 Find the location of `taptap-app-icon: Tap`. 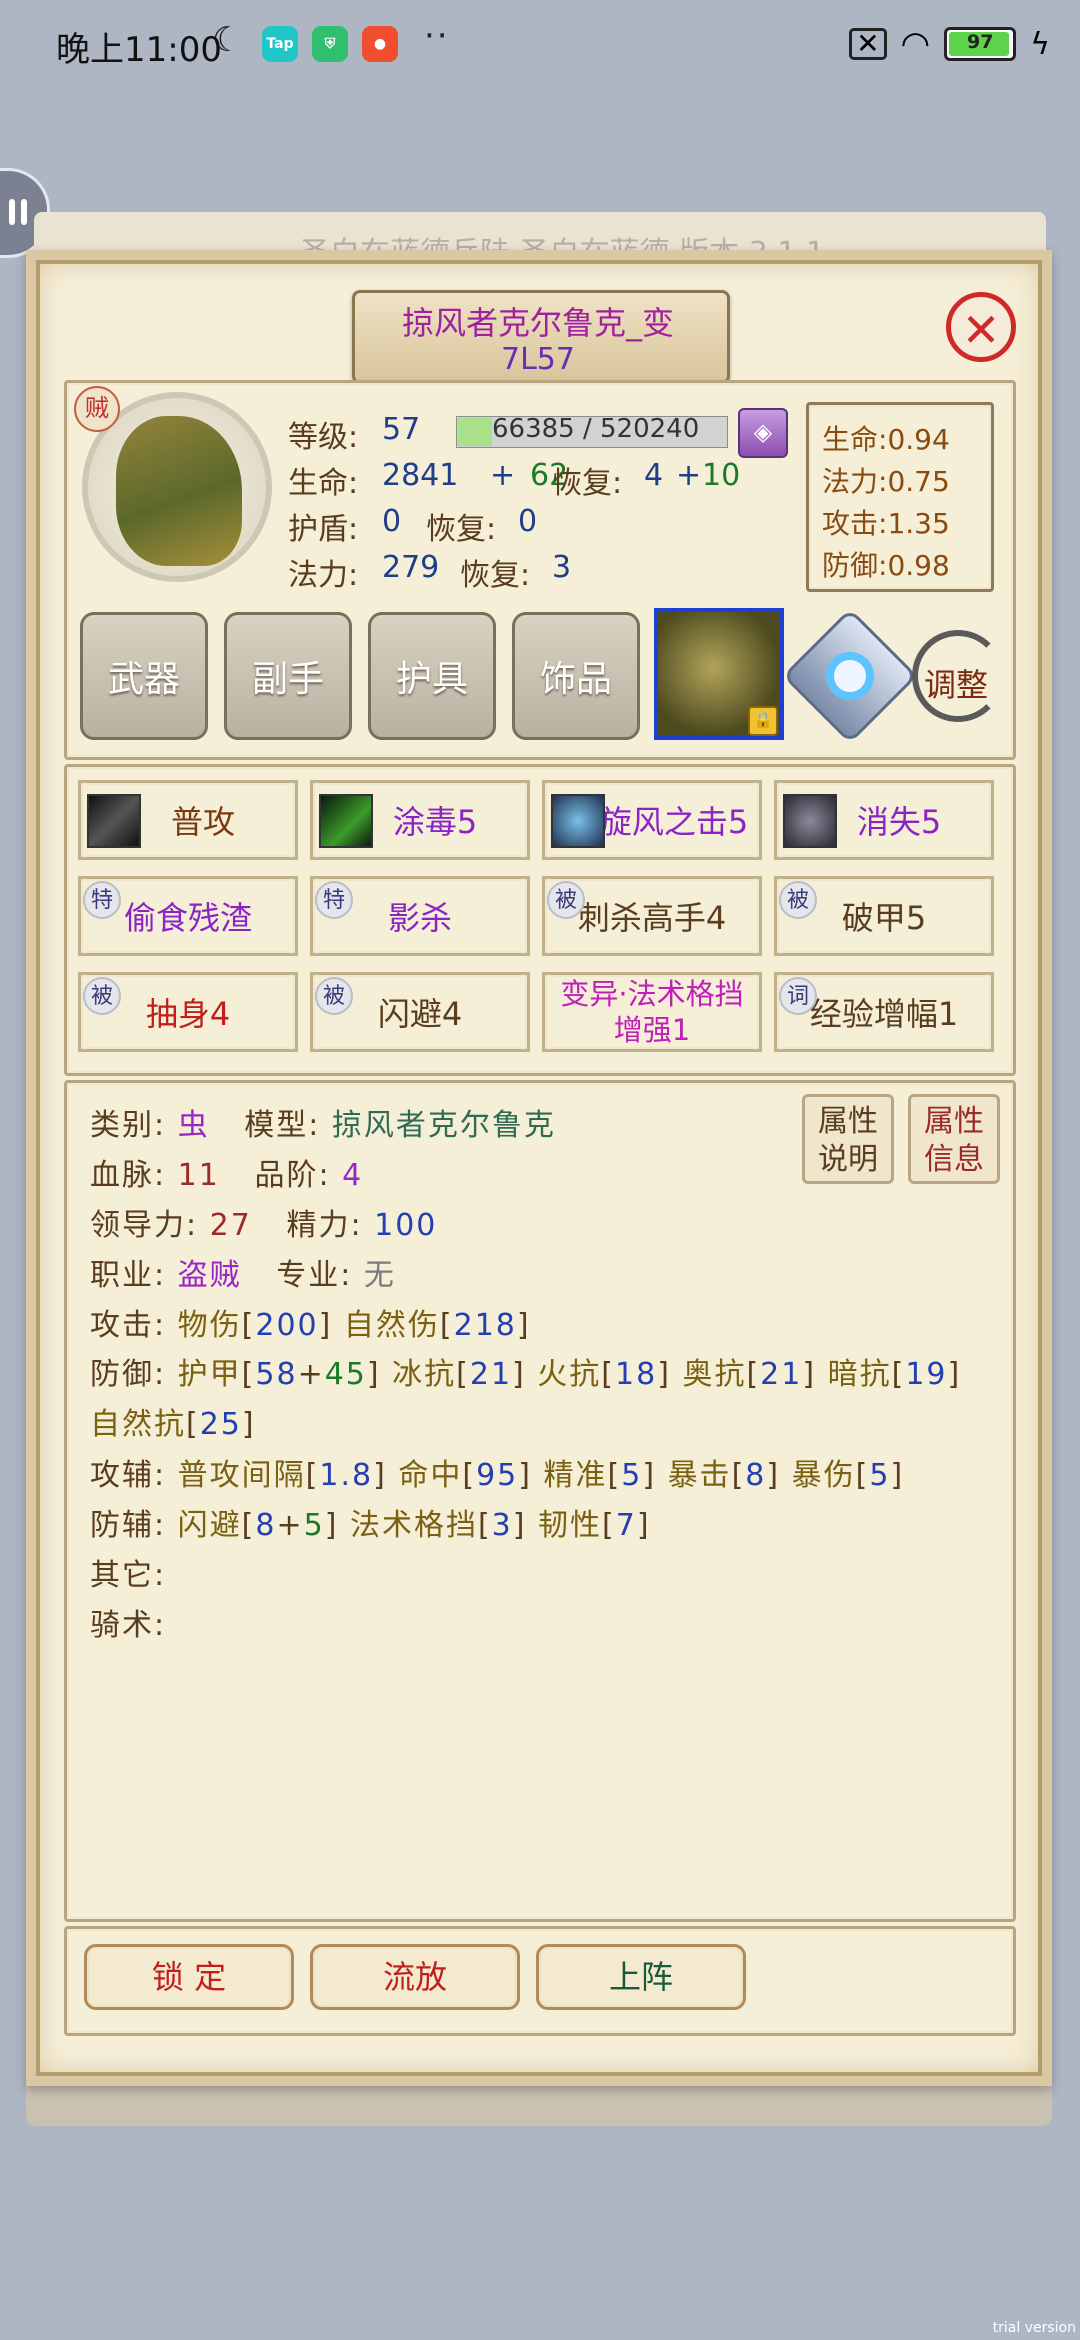

taptap-app-icon: Tap is located at coordinates (280, 44).